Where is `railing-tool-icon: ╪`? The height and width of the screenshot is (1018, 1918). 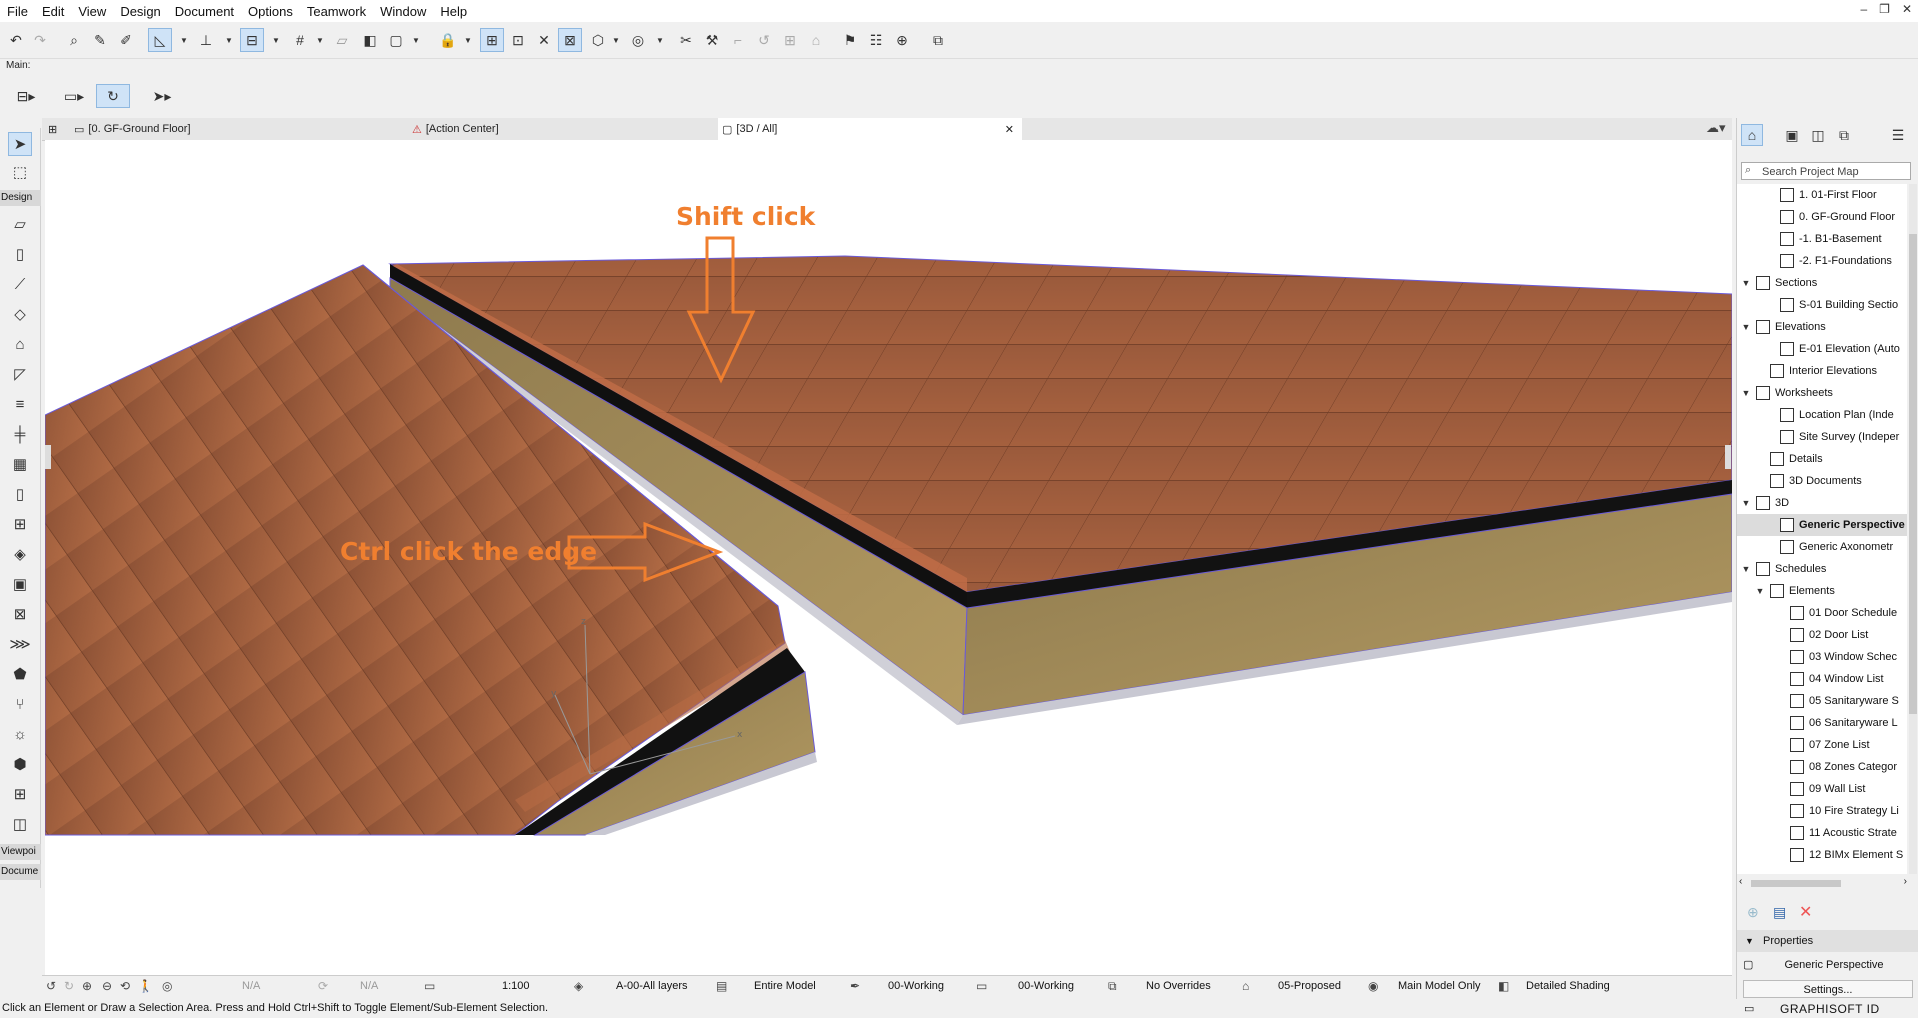
railing-tool-icon: ╪ is located at coordinates (20, 434).